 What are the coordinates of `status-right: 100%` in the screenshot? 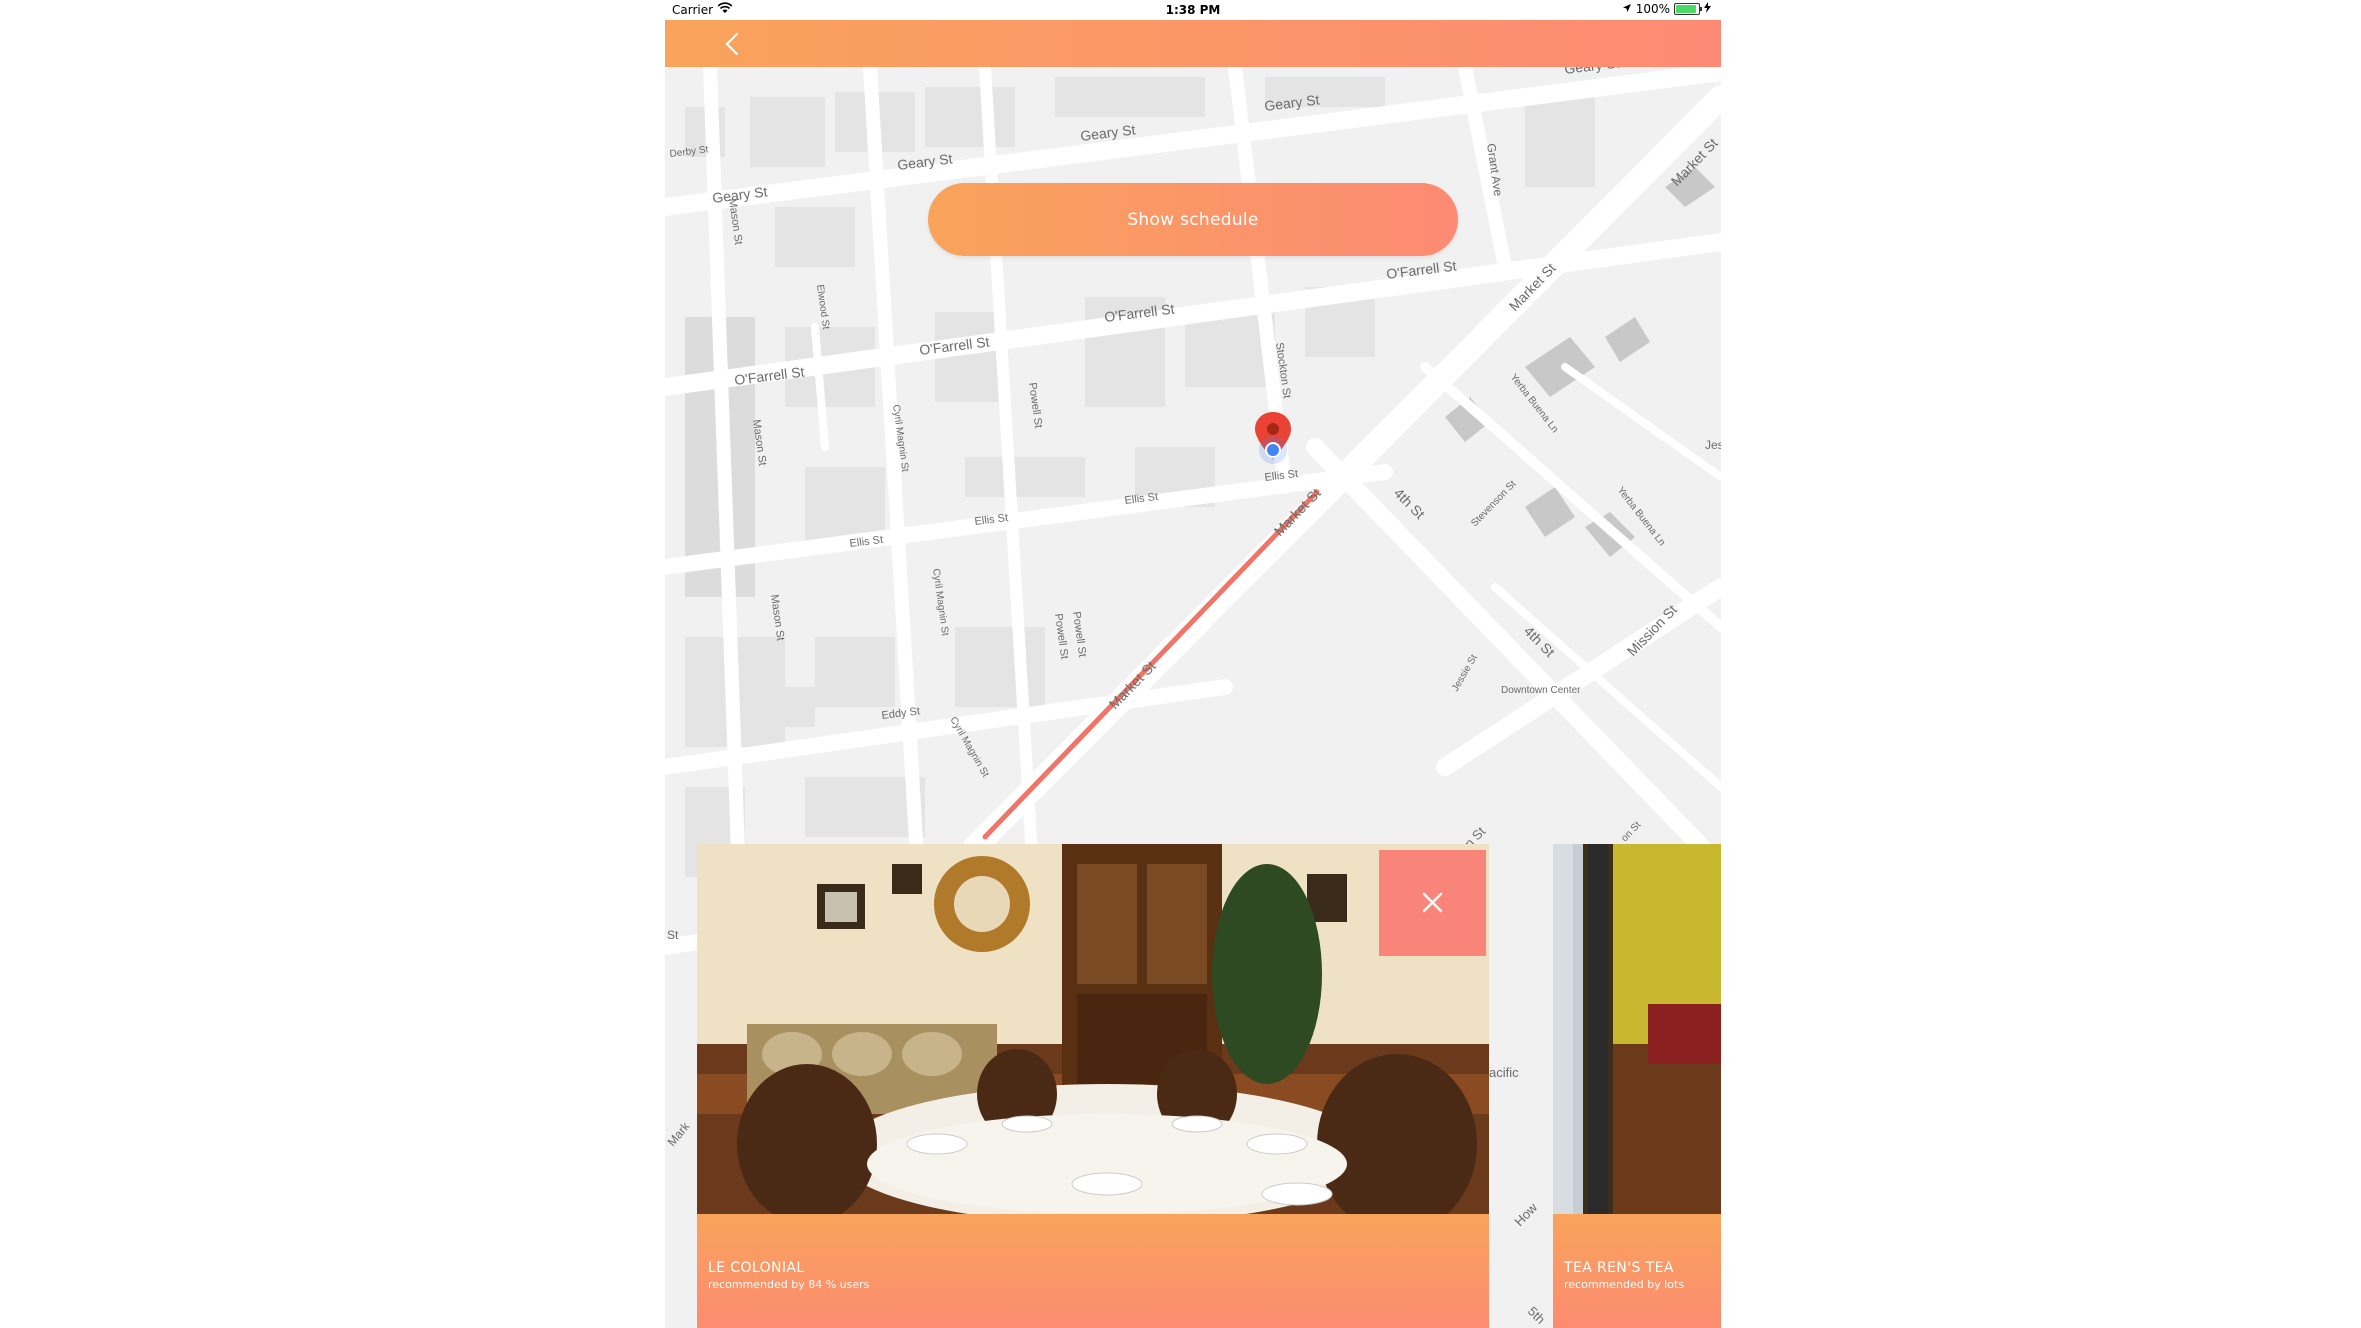 It's located at (1666, 9).